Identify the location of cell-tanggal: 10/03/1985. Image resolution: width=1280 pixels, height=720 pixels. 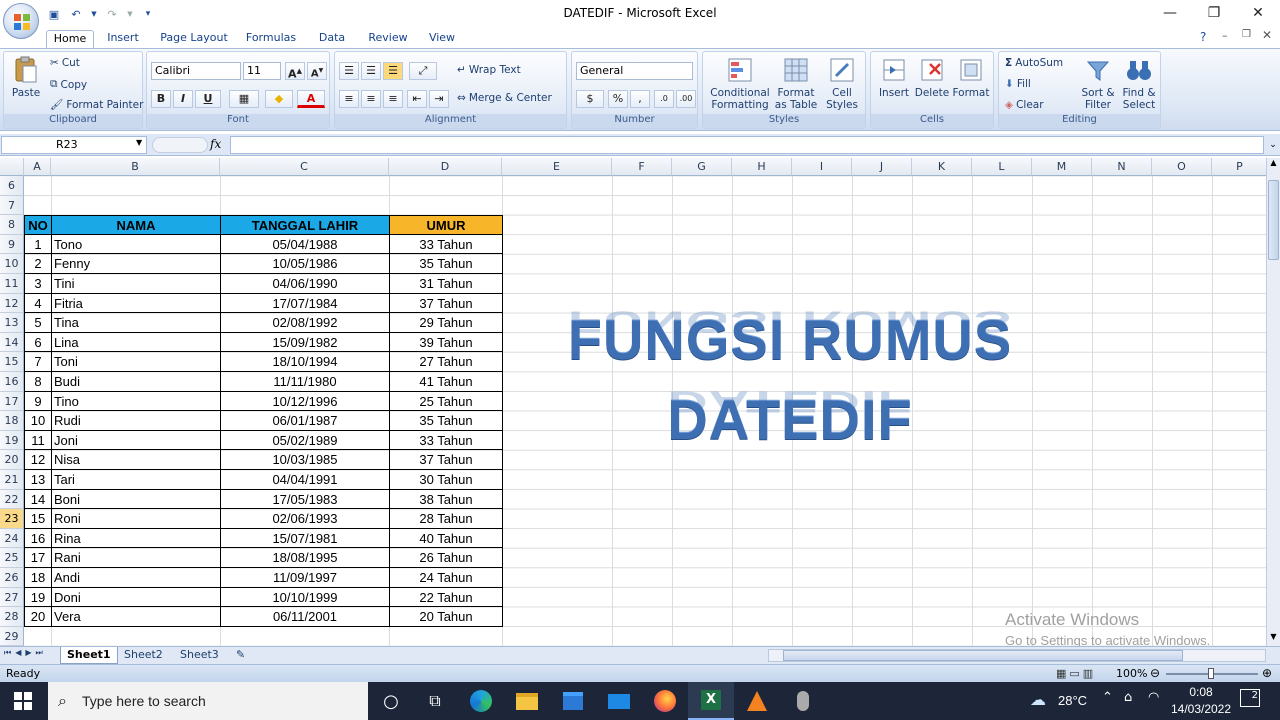
(305, 460).